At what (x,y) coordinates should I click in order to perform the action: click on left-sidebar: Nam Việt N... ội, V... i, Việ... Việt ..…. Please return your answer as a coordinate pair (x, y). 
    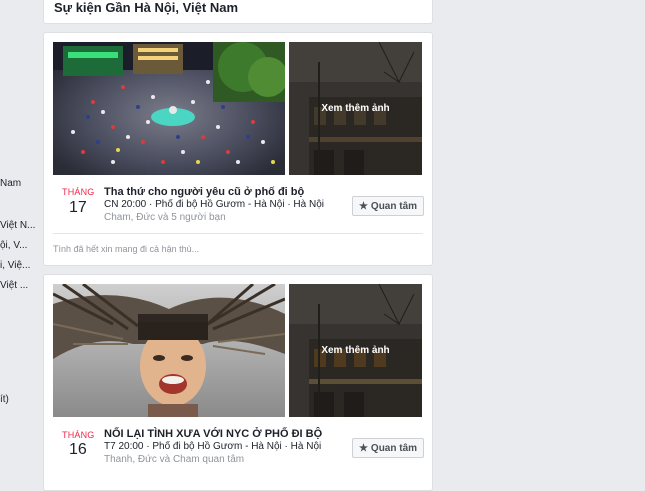
    Looking at the image, I should click on (20, 237).